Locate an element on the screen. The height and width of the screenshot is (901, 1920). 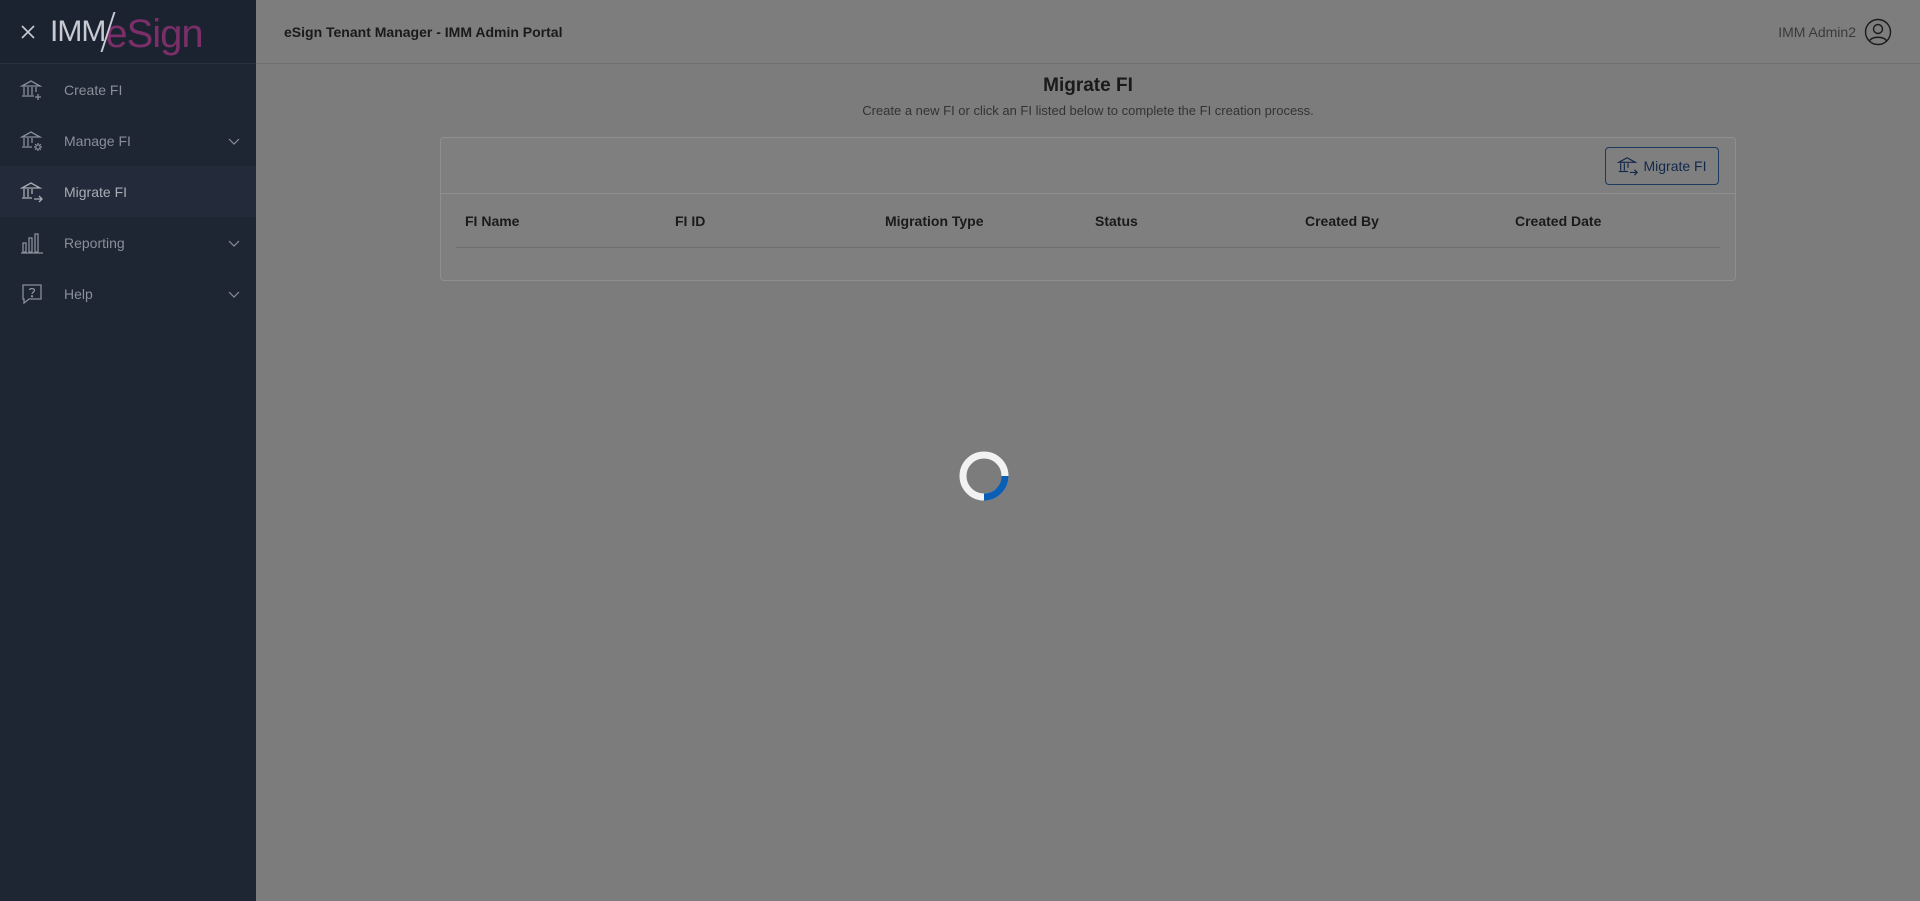
close-icon is located at coordinates (28, 31).